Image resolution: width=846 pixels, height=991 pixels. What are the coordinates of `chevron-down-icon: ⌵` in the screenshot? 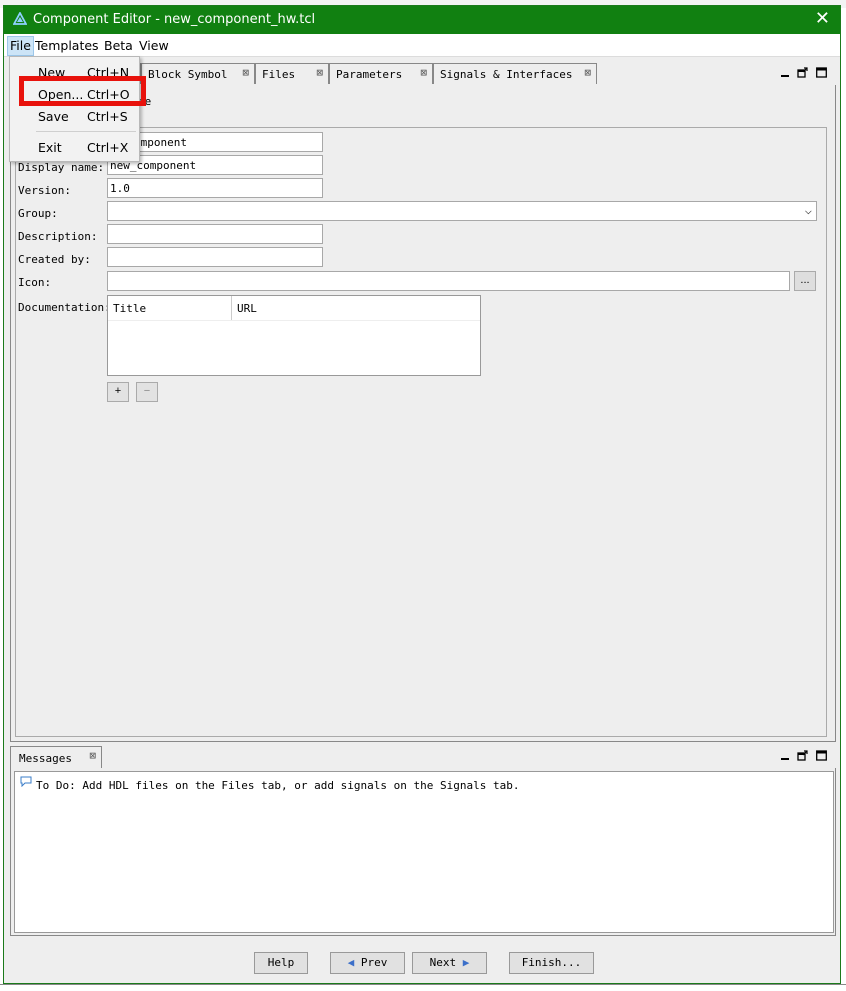 It's located at (808, 210).